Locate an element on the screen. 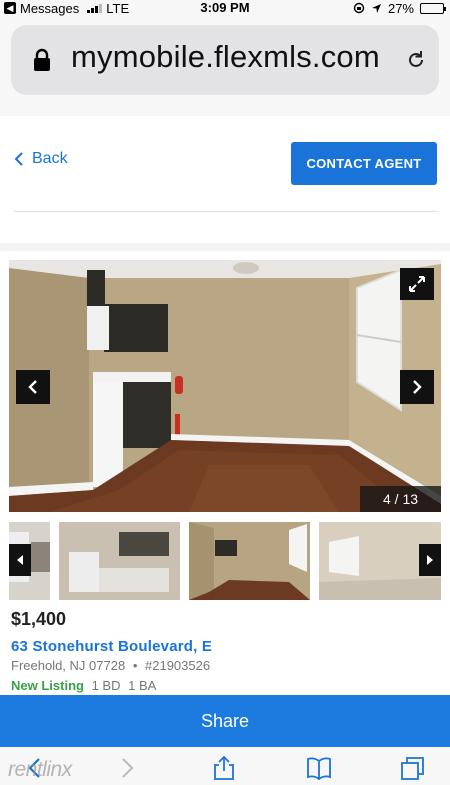 The image size is (450, 785). browser-forward-icon is located at coordinates (127, 768).